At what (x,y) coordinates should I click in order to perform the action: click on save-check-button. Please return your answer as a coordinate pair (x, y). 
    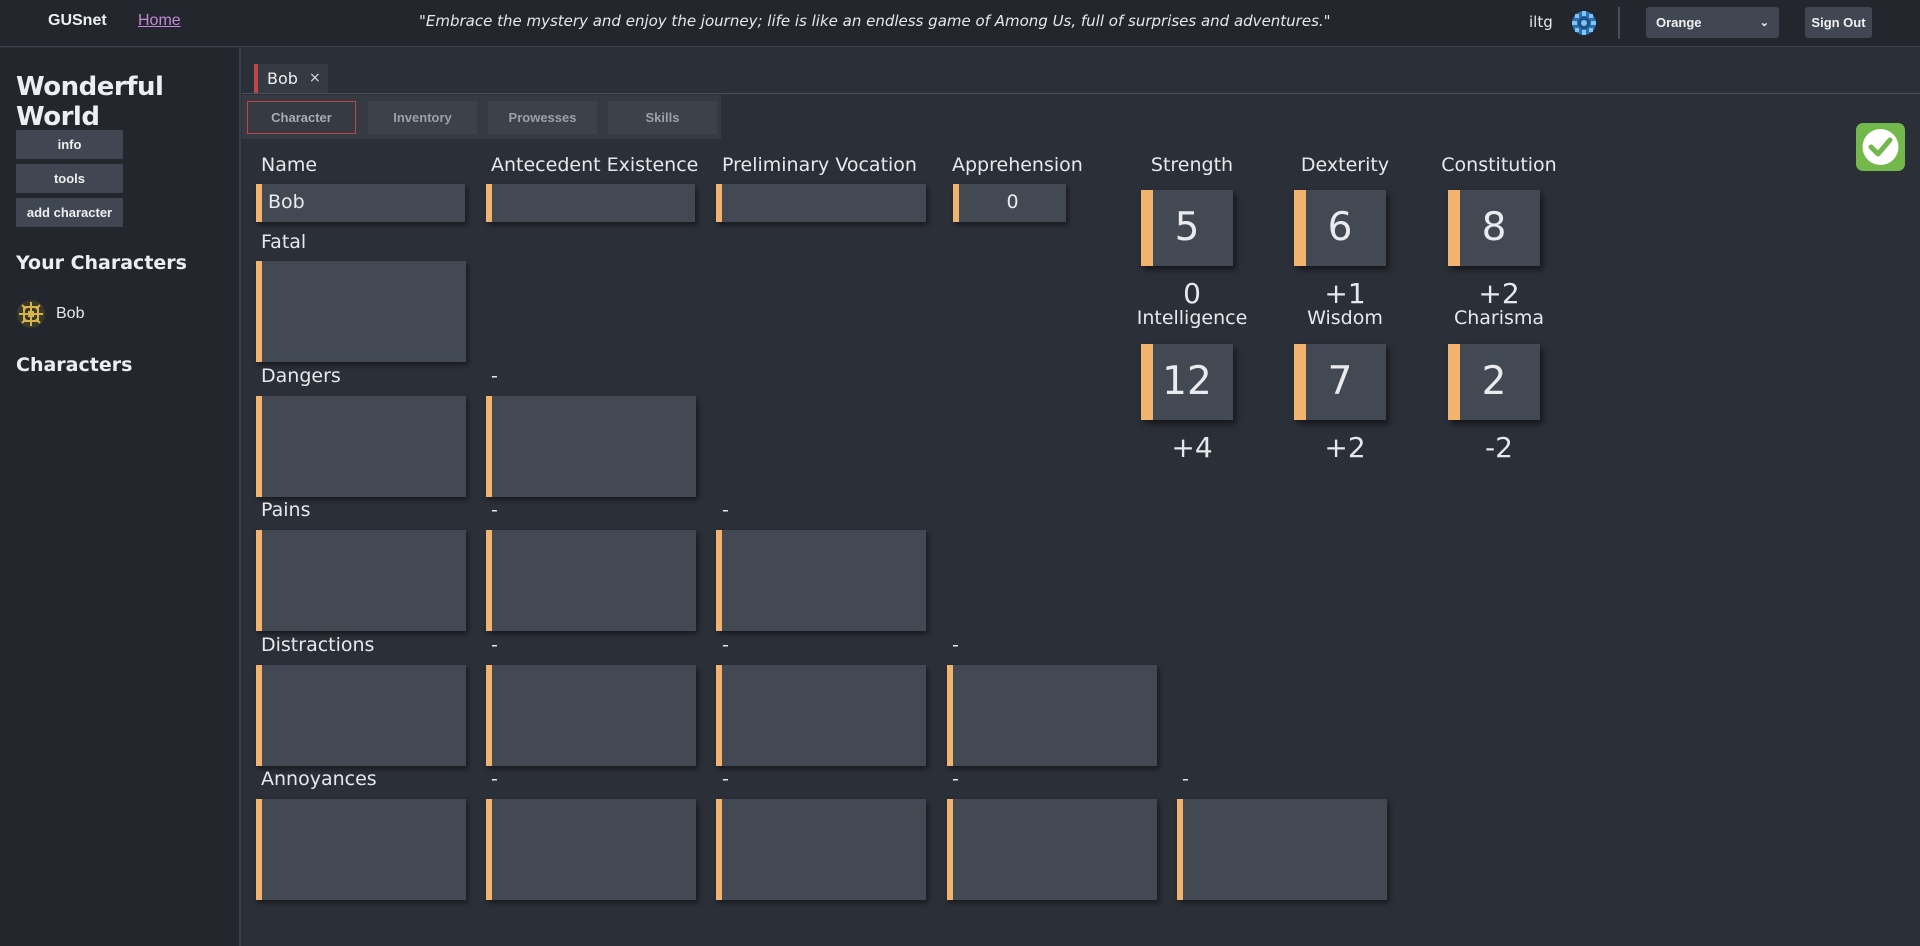
    Looking at the image, I should click on (1880, 147).